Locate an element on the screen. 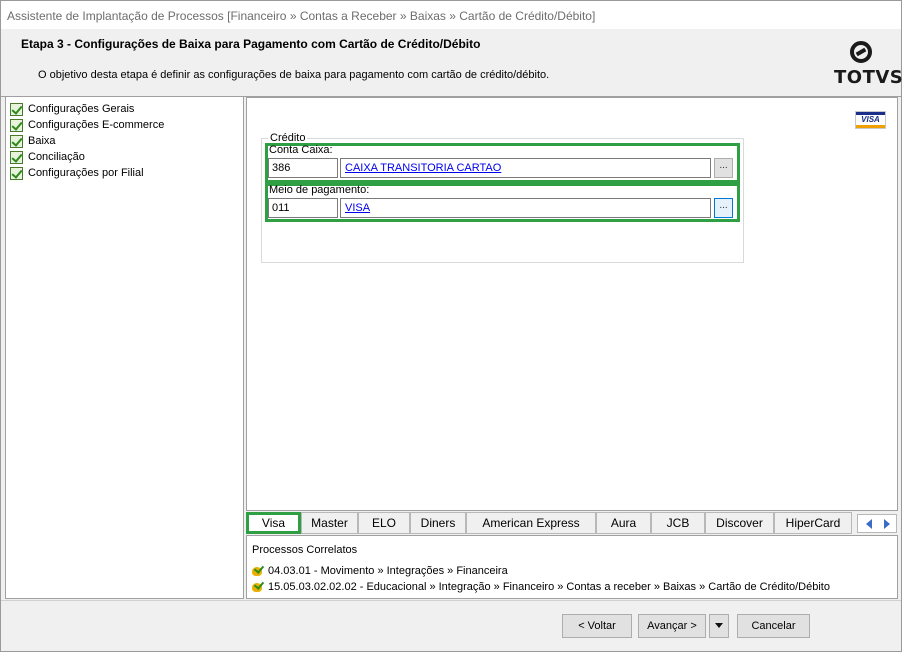 The width and height of the screenshot is (902, 652). tab-hipercard: HiperCard is located at coordinates (813, 523).